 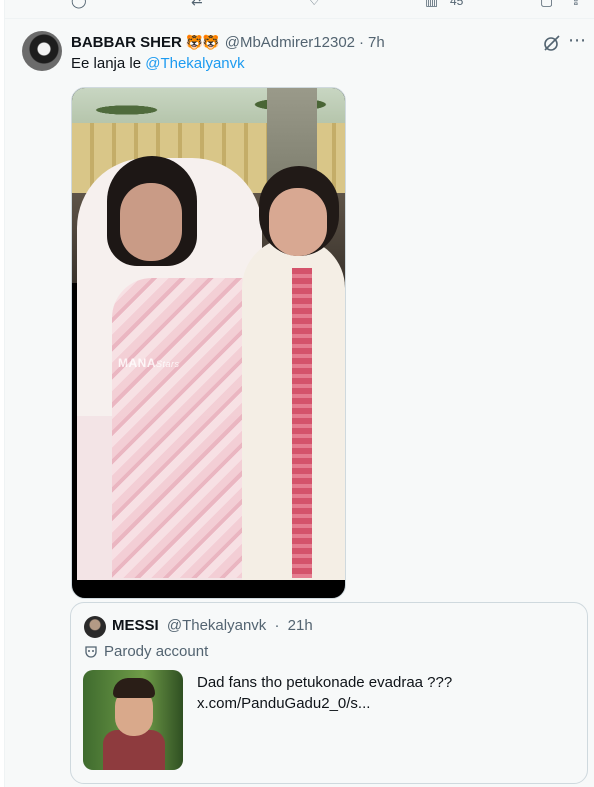 What do you see at coordinates (197, 4) in the screenshot?
I see `retweet-icon: ⇄` at bounding box center [197, 4].